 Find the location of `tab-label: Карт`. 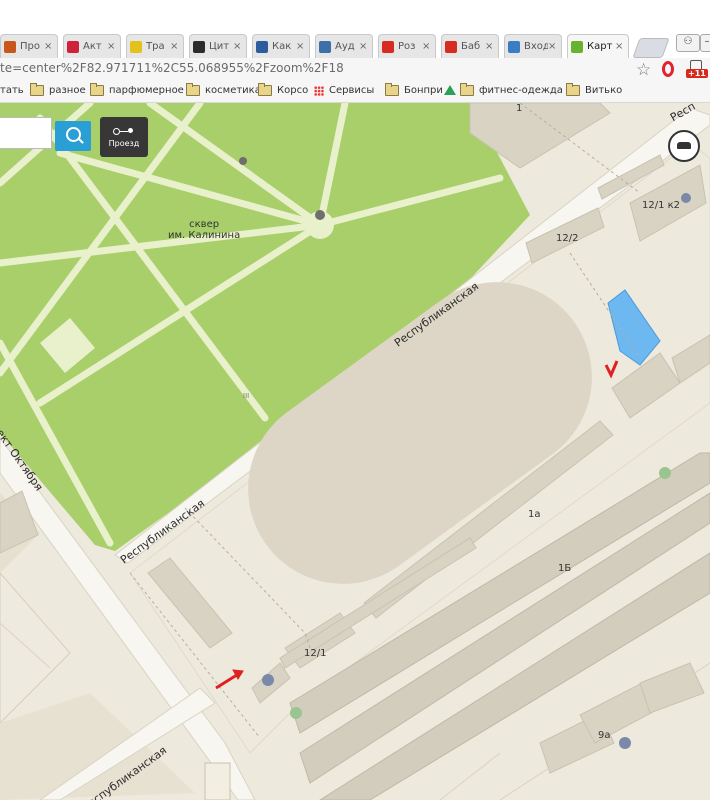

tab-label: Карт is located at coordinates (600, 46).